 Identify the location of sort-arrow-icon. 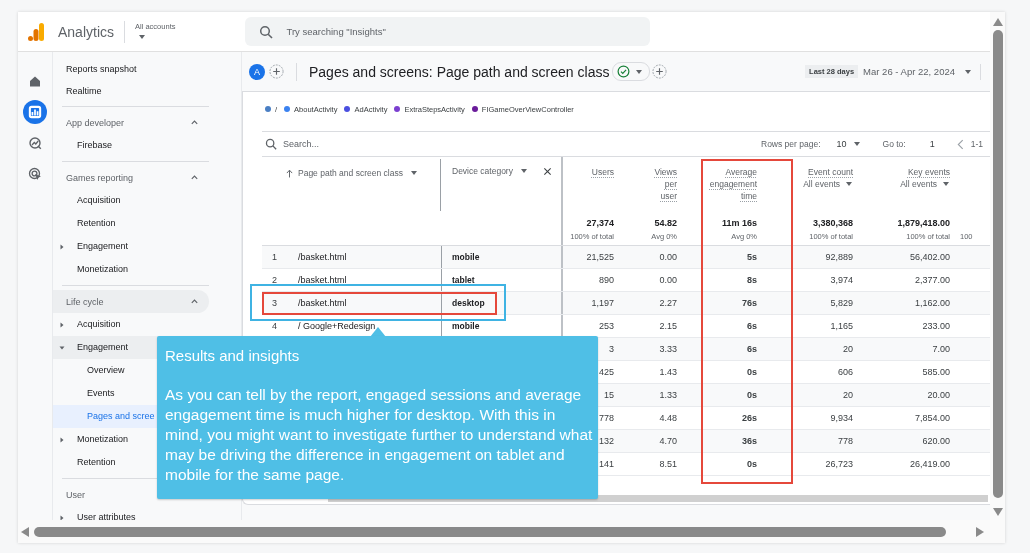
(289, 173).